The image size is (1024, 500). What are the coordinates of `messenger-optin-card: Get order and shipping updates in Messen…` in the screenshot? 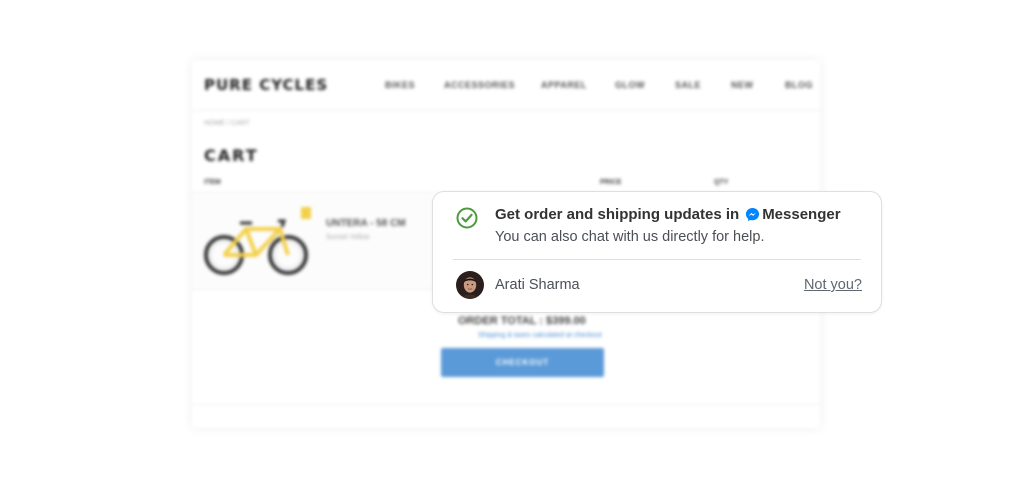 It's located at (657, 252).